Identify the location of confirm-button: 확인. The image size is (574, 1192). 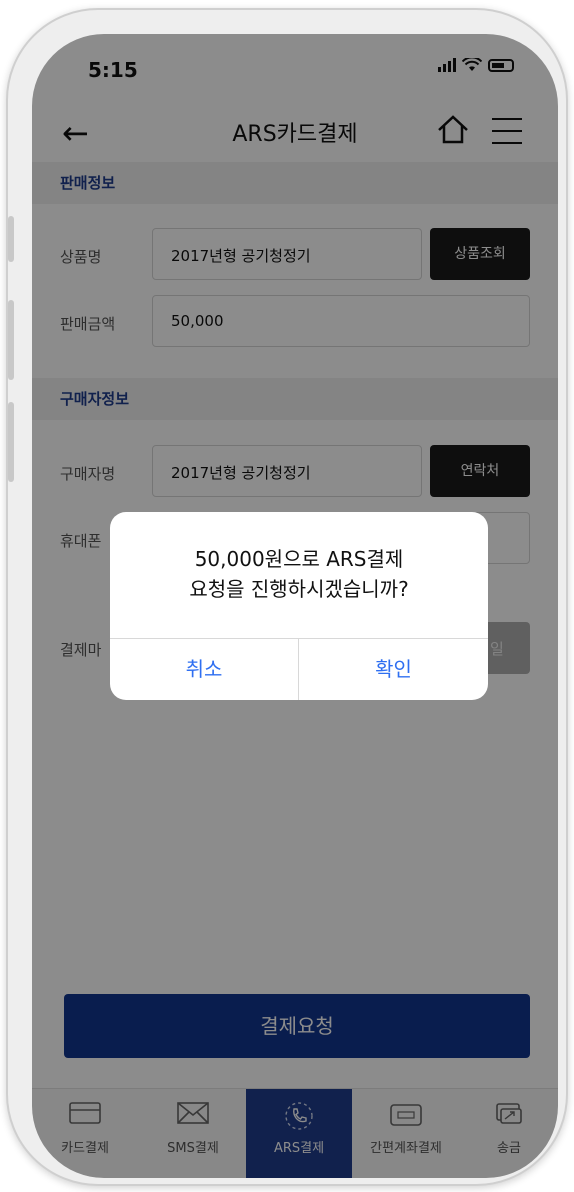
(393, 669).